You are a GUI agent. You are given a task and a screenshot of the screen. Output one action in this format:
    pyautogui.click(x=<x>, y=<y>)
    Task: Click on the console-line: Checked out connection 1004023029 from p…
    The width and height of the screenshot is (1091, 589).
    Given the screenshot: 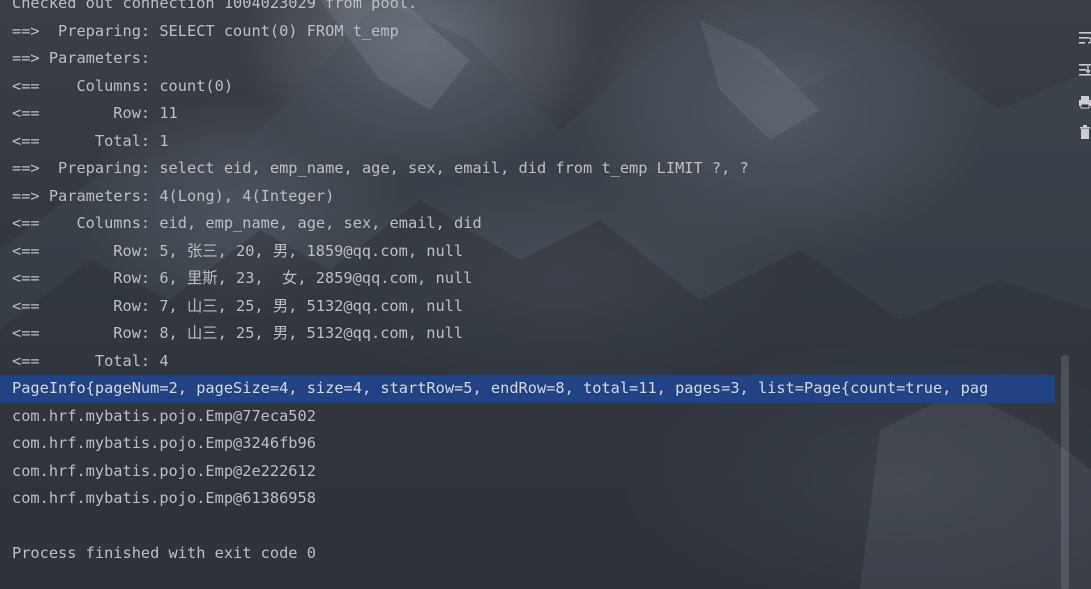 What is the action you would take?
    pyautogui.click(x=527, y=9)
    